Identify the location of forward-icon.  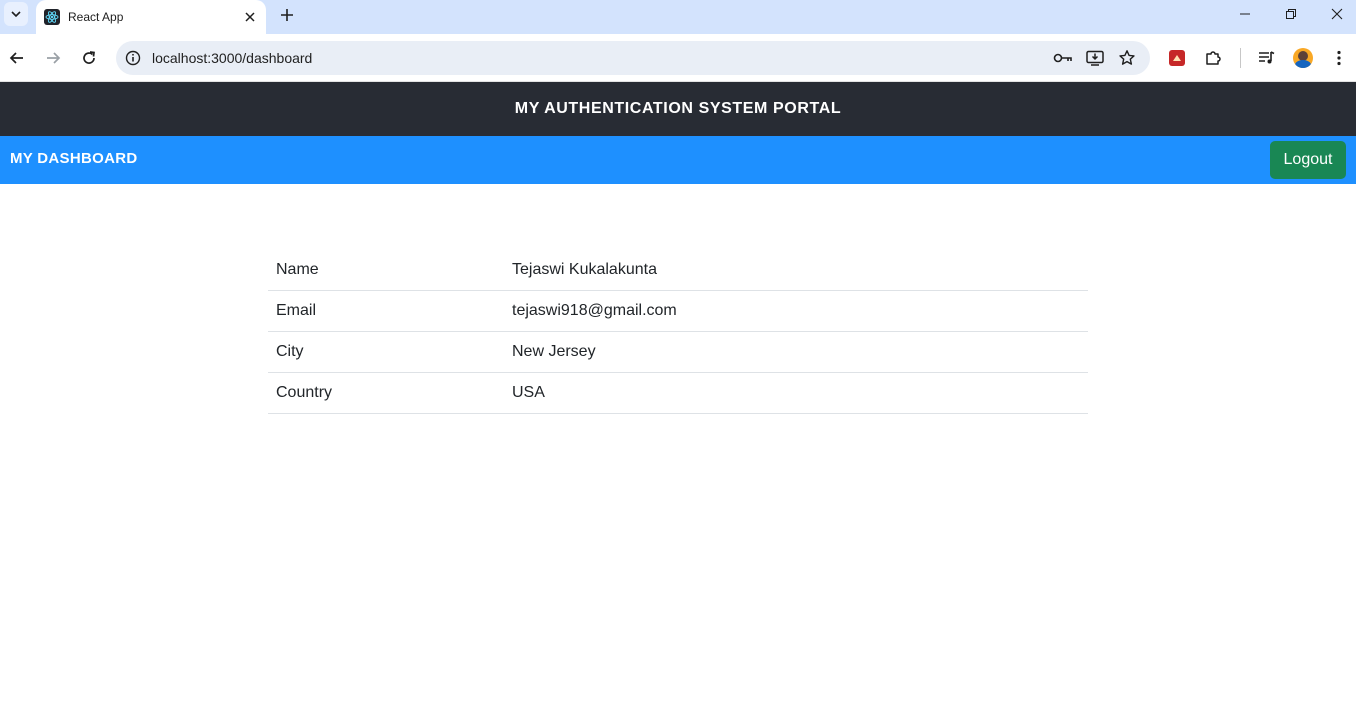
(54, 58).